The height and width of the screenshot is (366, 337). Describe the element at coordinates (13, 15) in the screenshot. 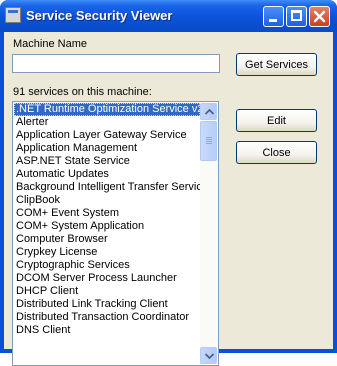

I see `app-icon` at that location.